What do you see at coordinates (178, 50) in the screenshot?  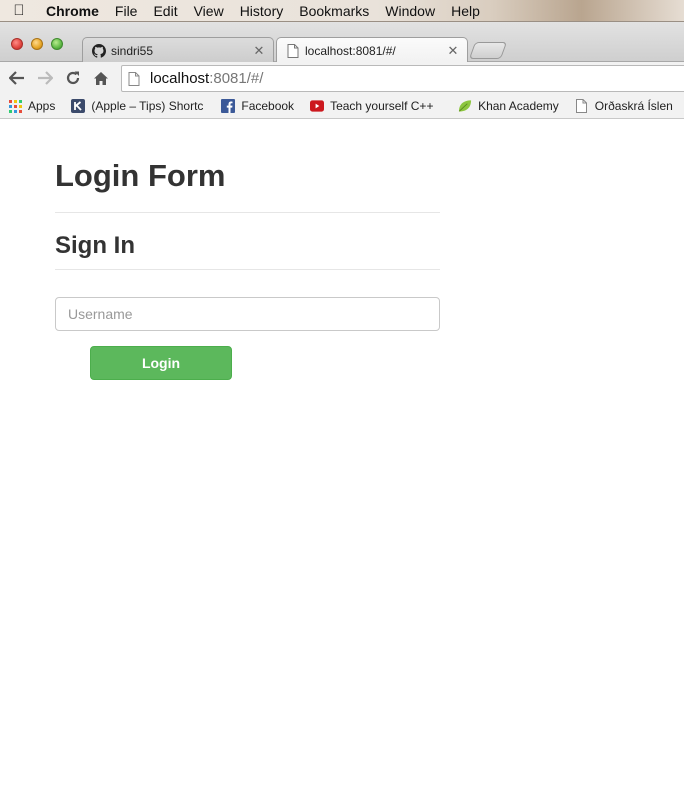 I see `tab-github: sindri55 ✕` at bounding box center [178, 50].